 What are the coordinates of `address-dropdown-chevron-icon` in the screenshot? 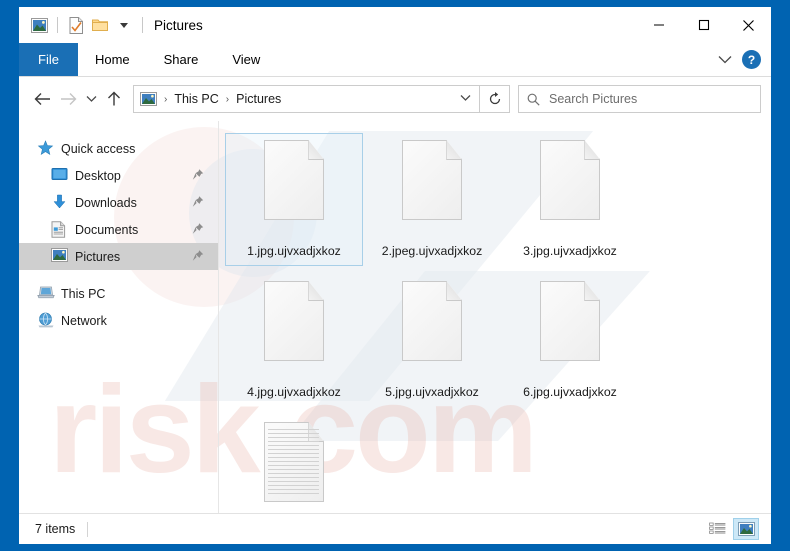 It's located at (466, 99).